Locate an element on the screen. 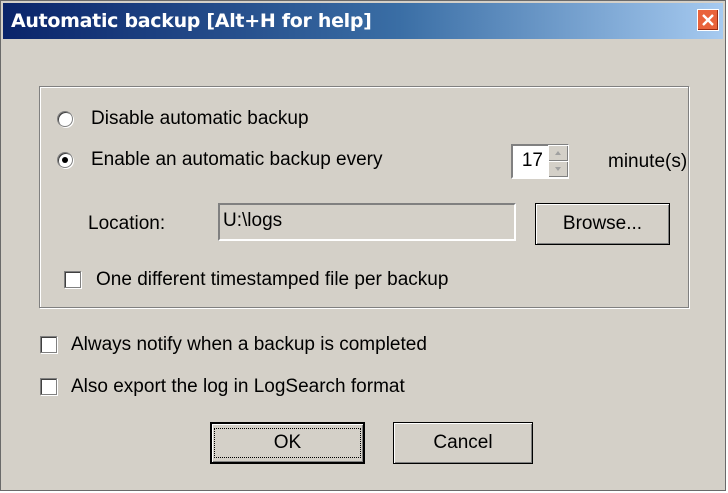 The width and height of the screenshot is (728, 493). window-title: Automatic backup [Alt+H for help] is located at coordinates (191, 21).